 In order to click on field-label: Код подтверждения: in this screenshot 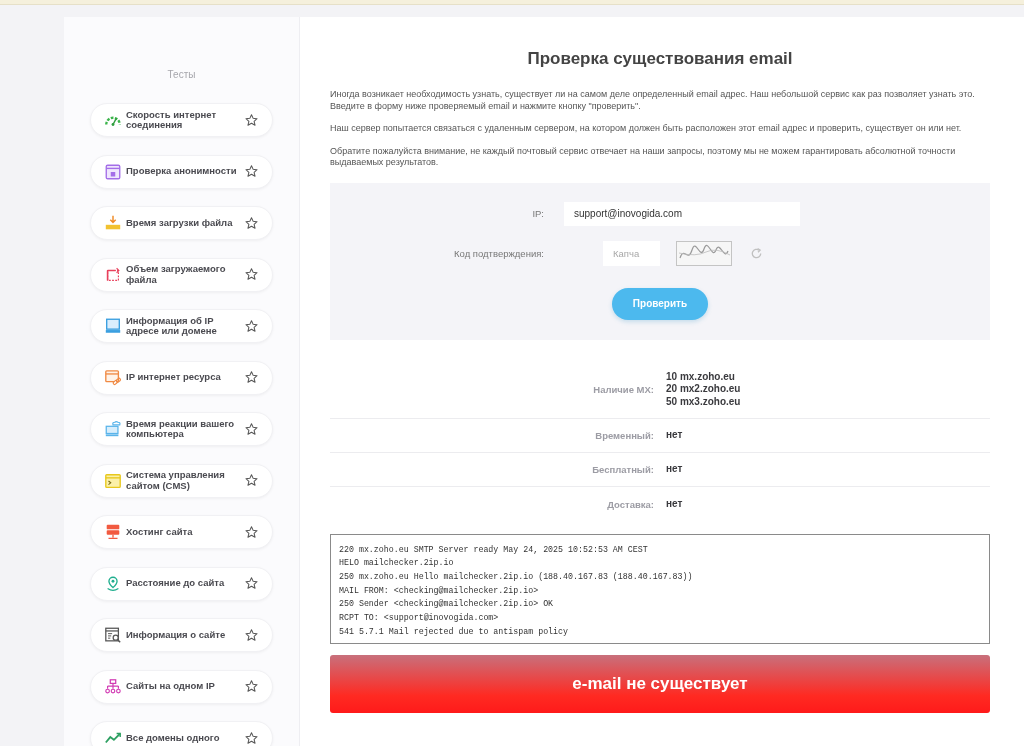, I will do `click(499, 253)`.